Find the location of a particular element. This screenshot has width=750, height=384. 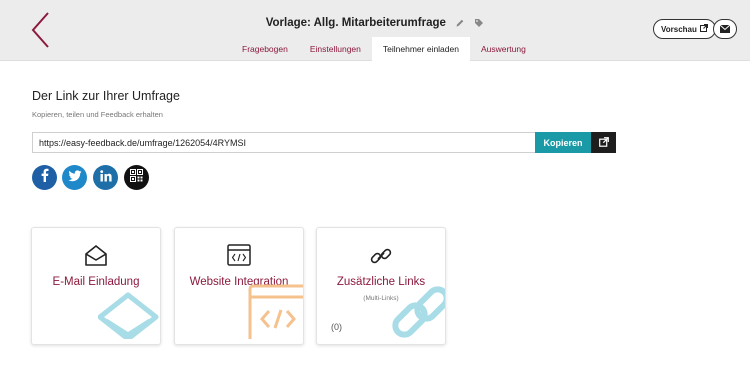

email-invitation-card: E-Mail Einladung is located at coordinates (96, 286).